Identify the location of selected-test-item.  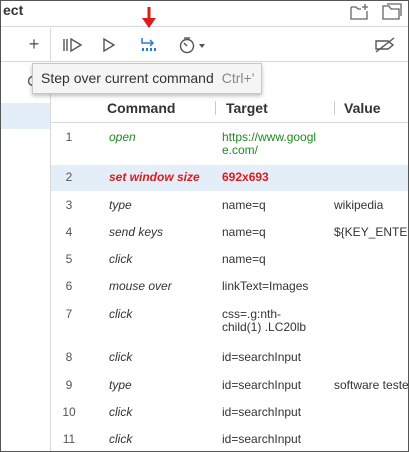
(25, 116).